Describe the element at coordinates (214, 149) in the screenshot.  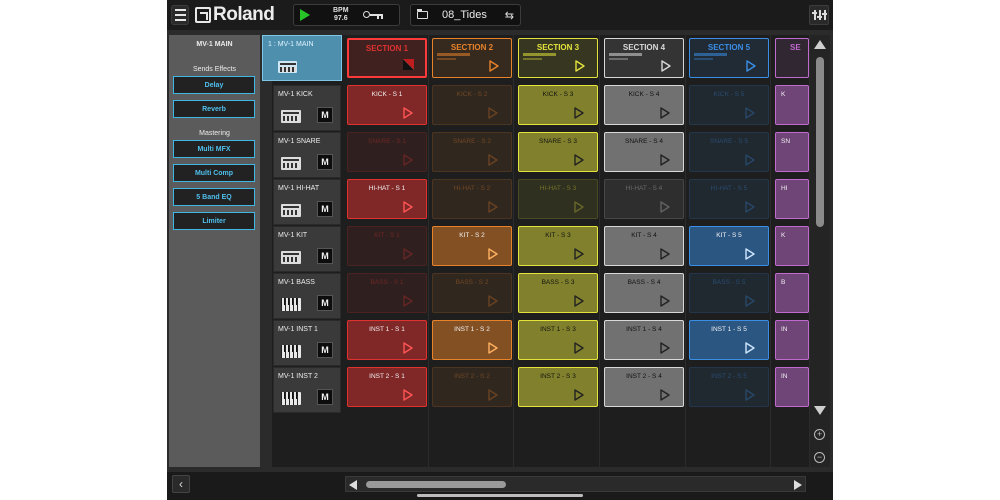
I see `multi-mfx-button: Multi MFX` at that location.